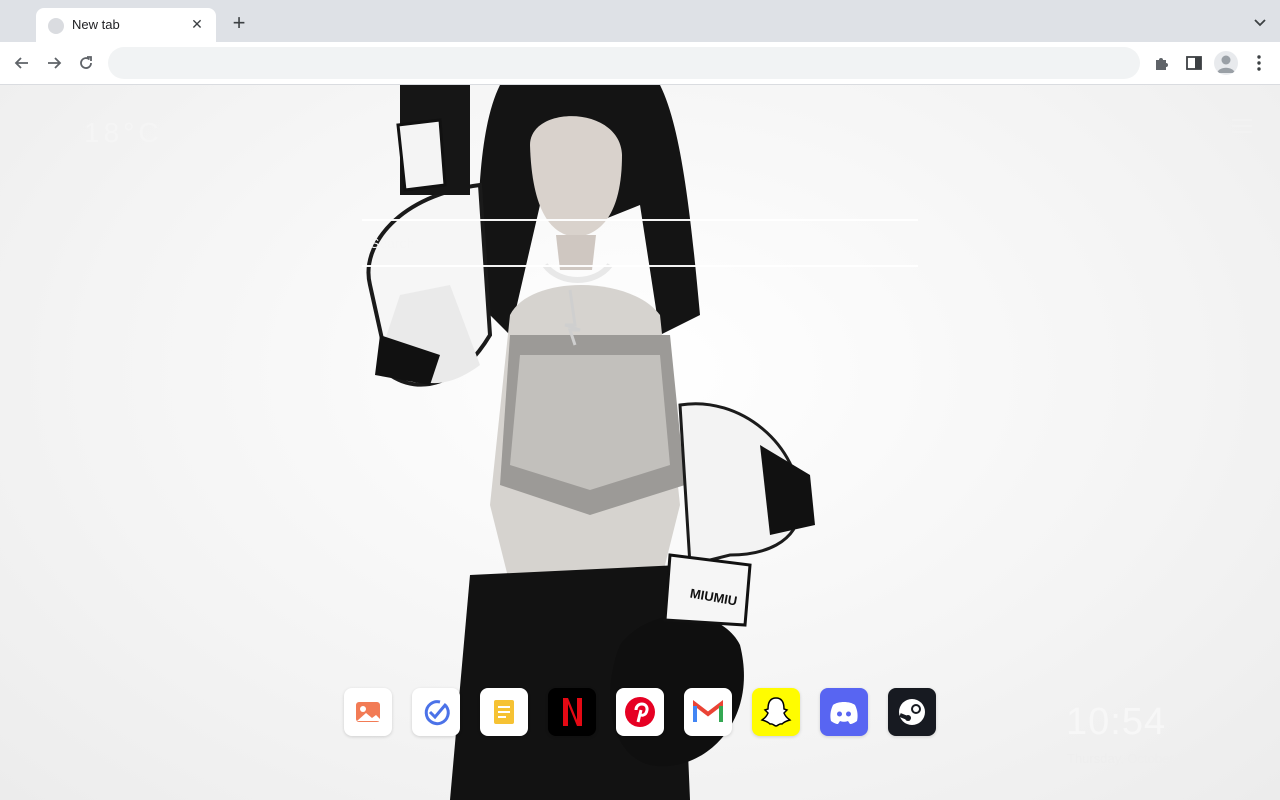 The image size is (1280, 800). What do you see at coordinates (1116, 722) in the screenshot?
I see `clock-time: 10:54` at bounding box center [1116, 722].